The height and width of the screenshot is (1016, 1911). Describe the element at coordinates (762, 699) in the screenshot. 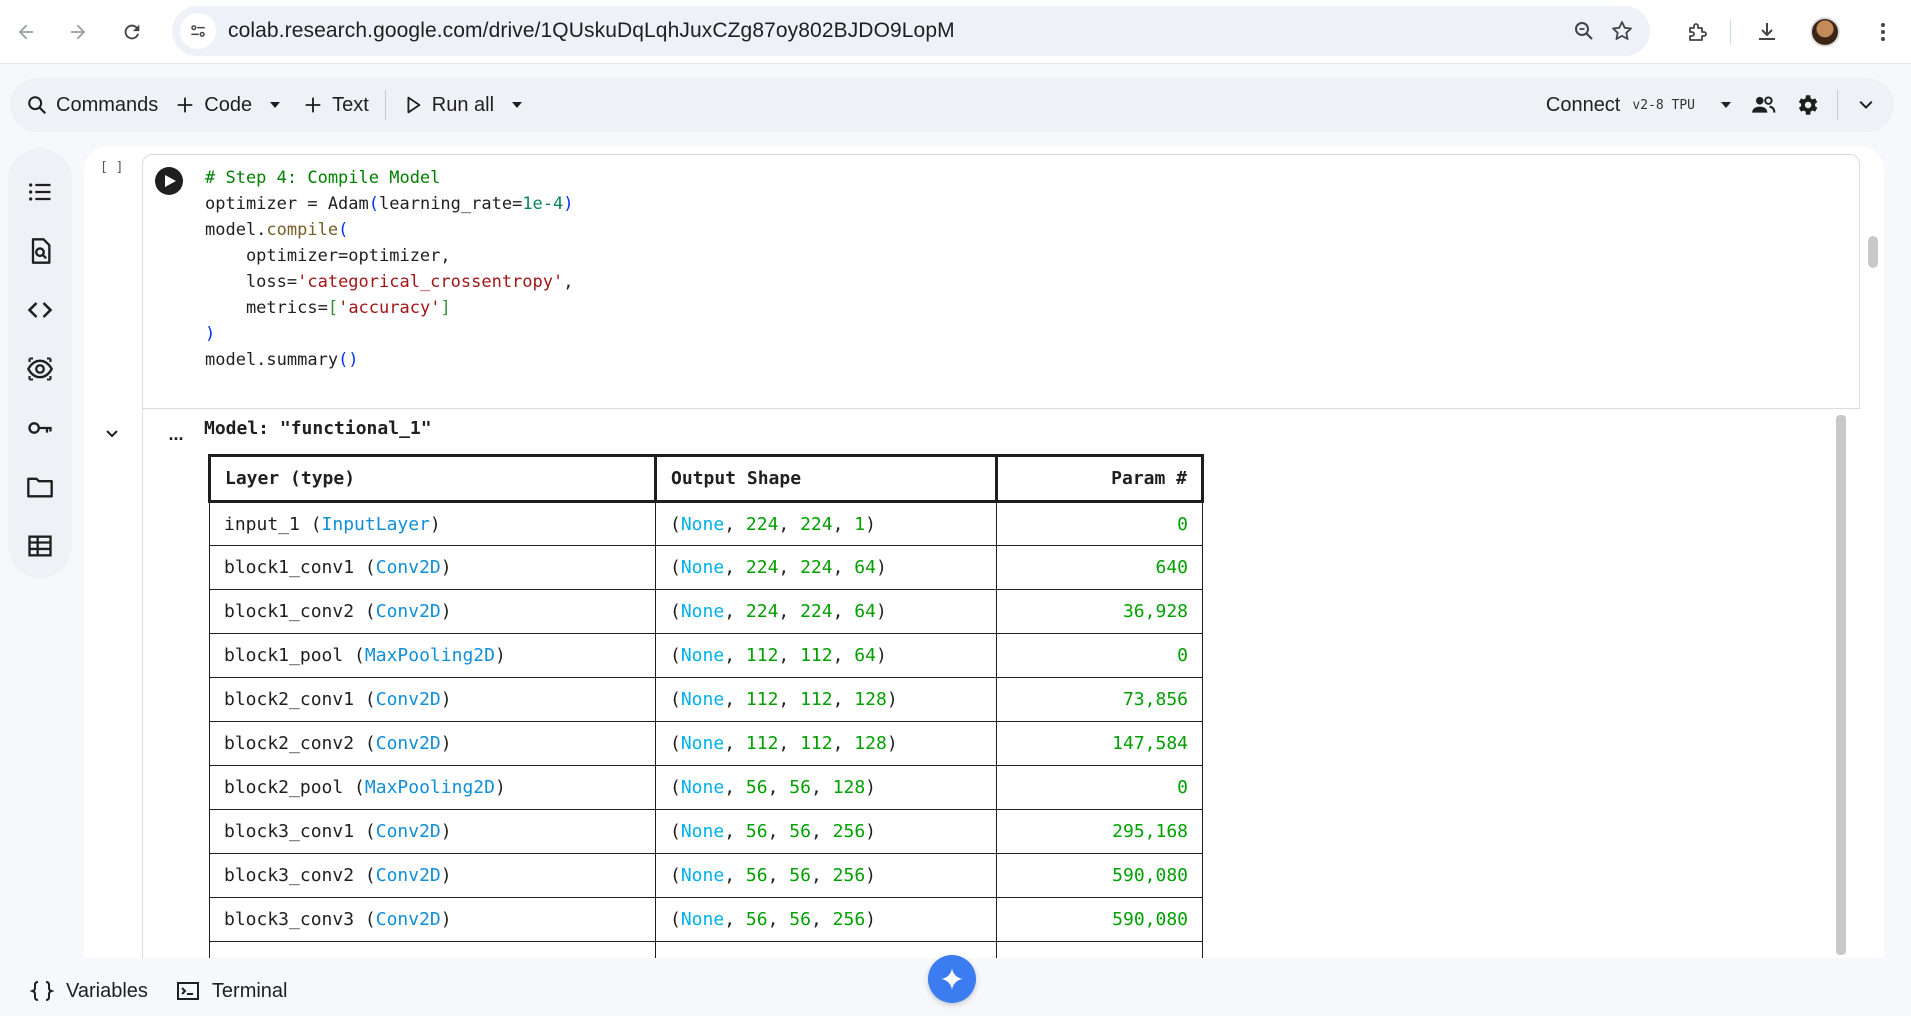

I see `shape-dim: 112` at that location.